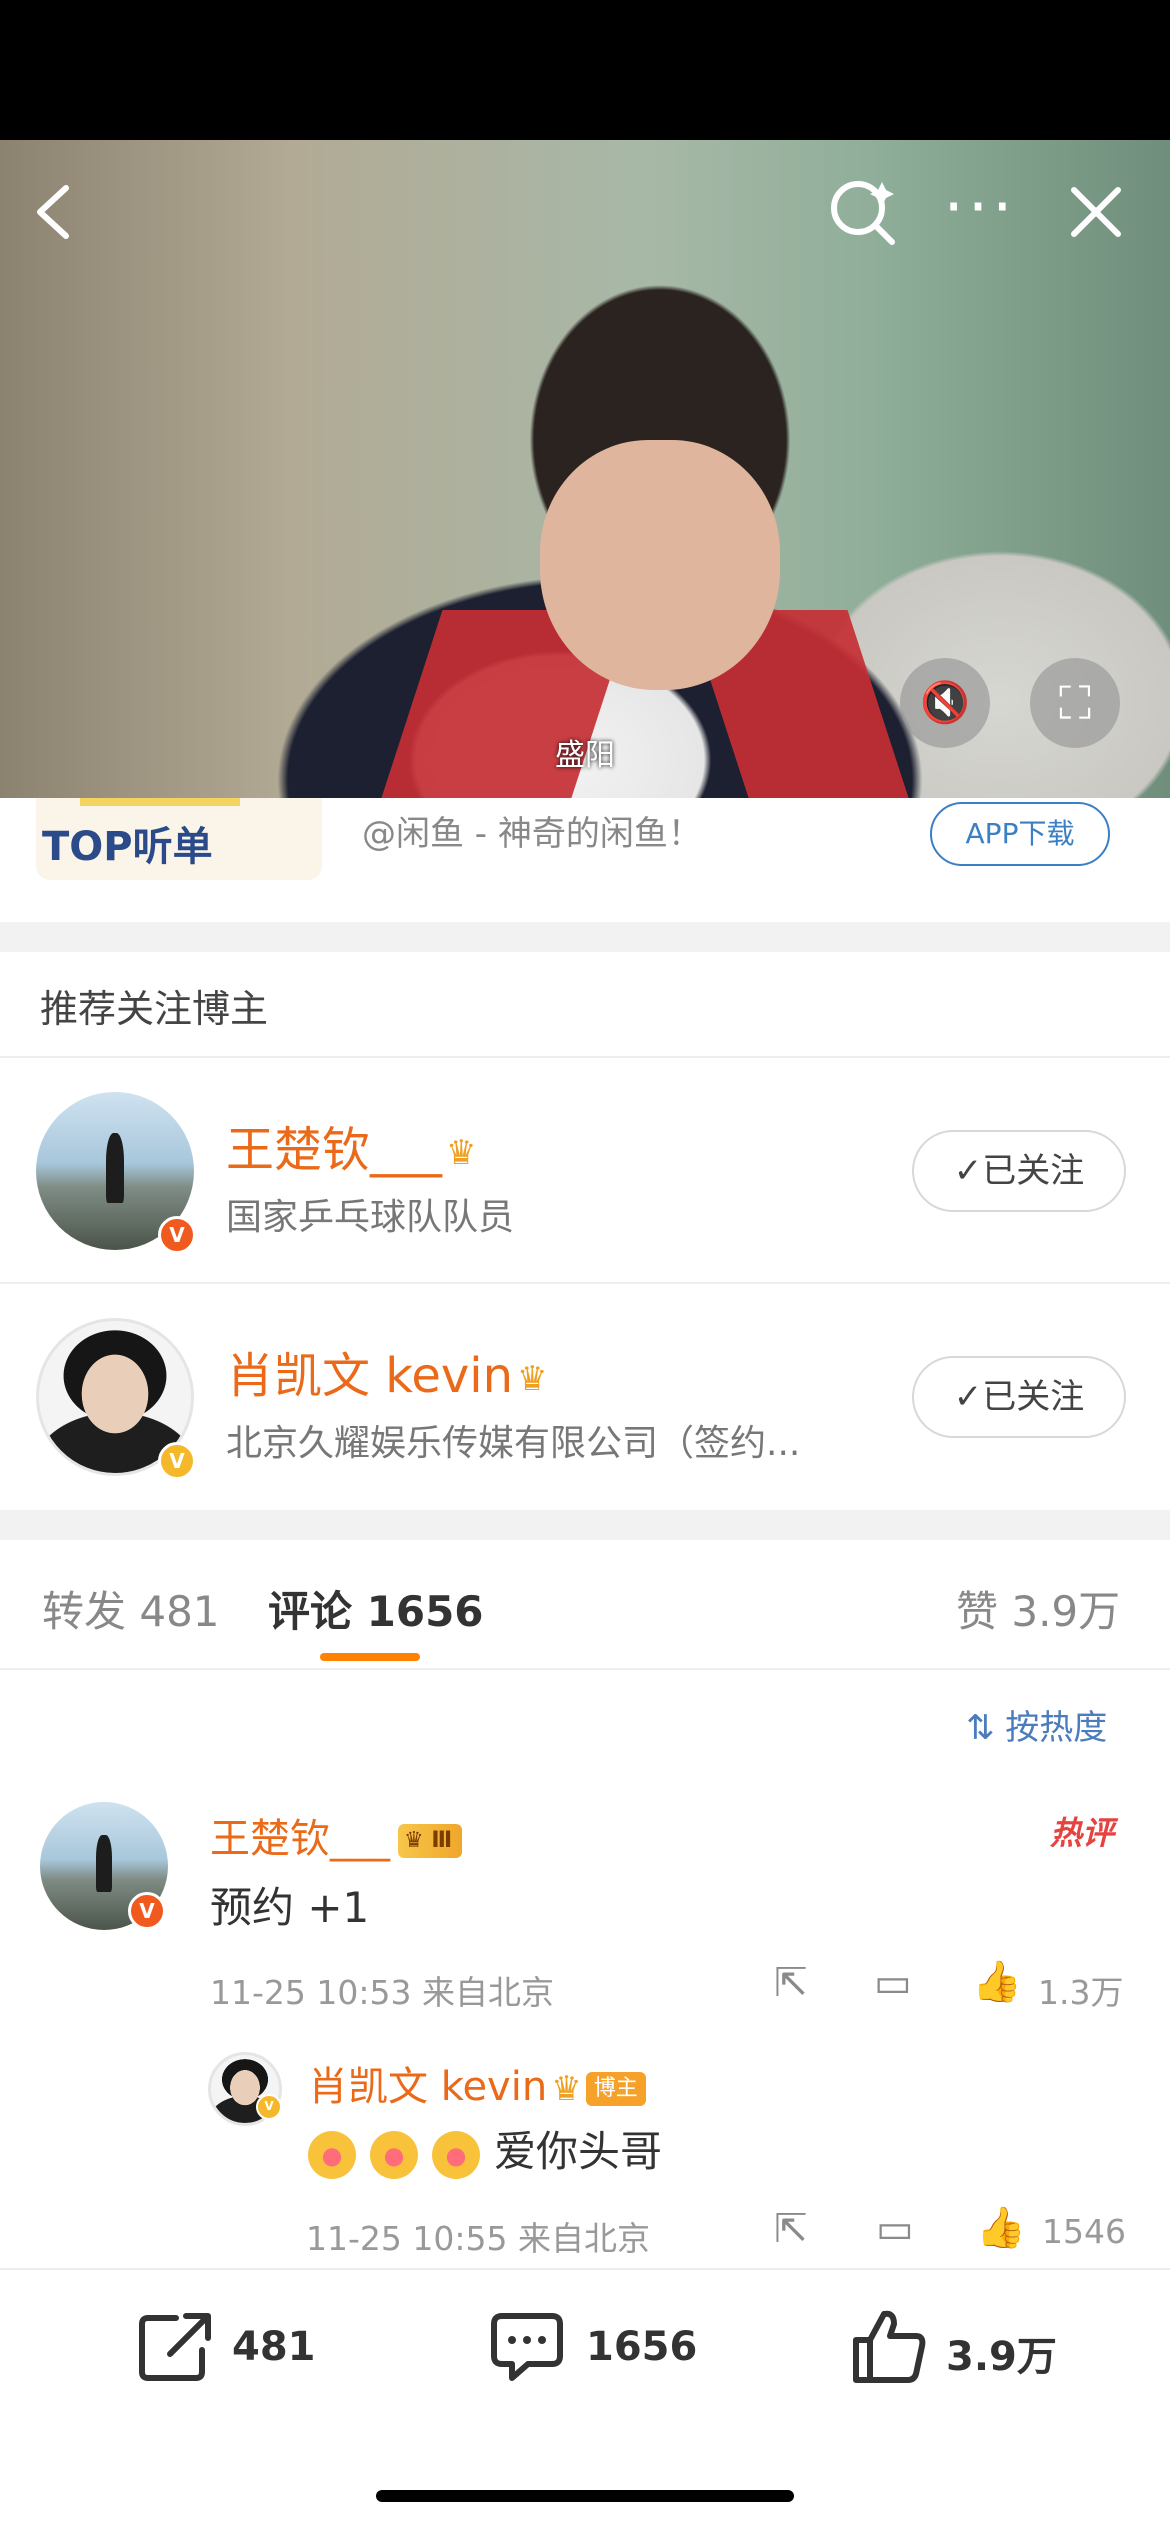 Image resolution: width=1170 pixels, height=2532 pixels. I want to click on recommend-title: 推荐关注博主, so click(154, 1009).